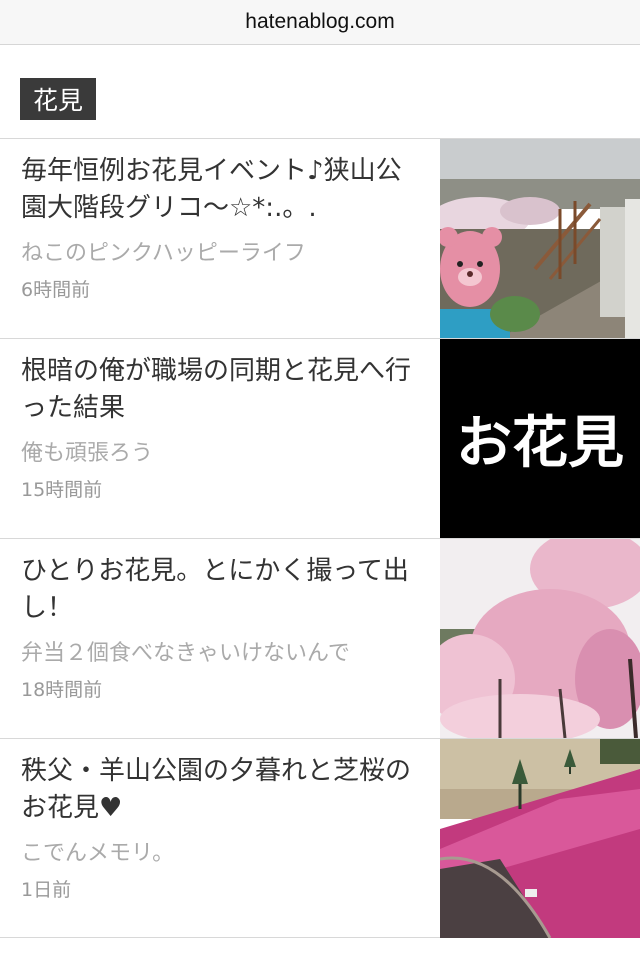 The image size is (640, 954). I want to click on tag-header: 花見, so click(320, 92).